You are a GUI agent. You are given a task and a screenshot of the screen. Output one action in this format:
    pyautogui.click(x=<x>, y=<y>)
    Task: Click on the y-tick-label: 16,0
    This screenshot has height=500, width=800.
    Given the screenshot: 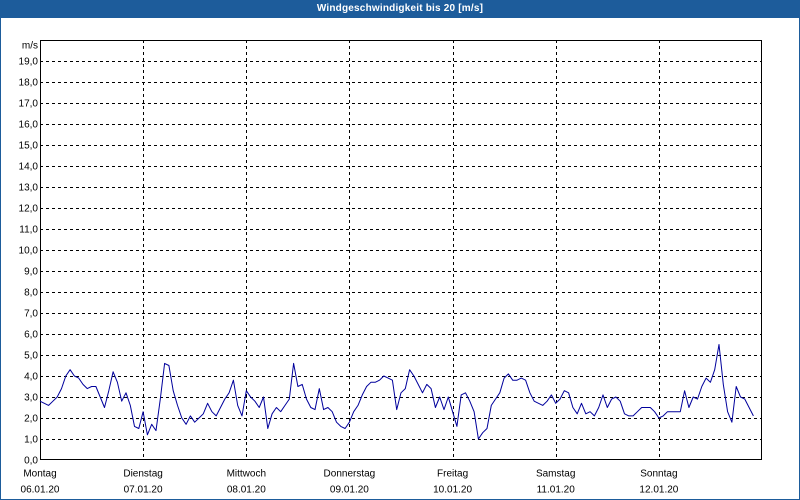 What is the action you would take?
    pyautogui.click(x=29, y=125)
    